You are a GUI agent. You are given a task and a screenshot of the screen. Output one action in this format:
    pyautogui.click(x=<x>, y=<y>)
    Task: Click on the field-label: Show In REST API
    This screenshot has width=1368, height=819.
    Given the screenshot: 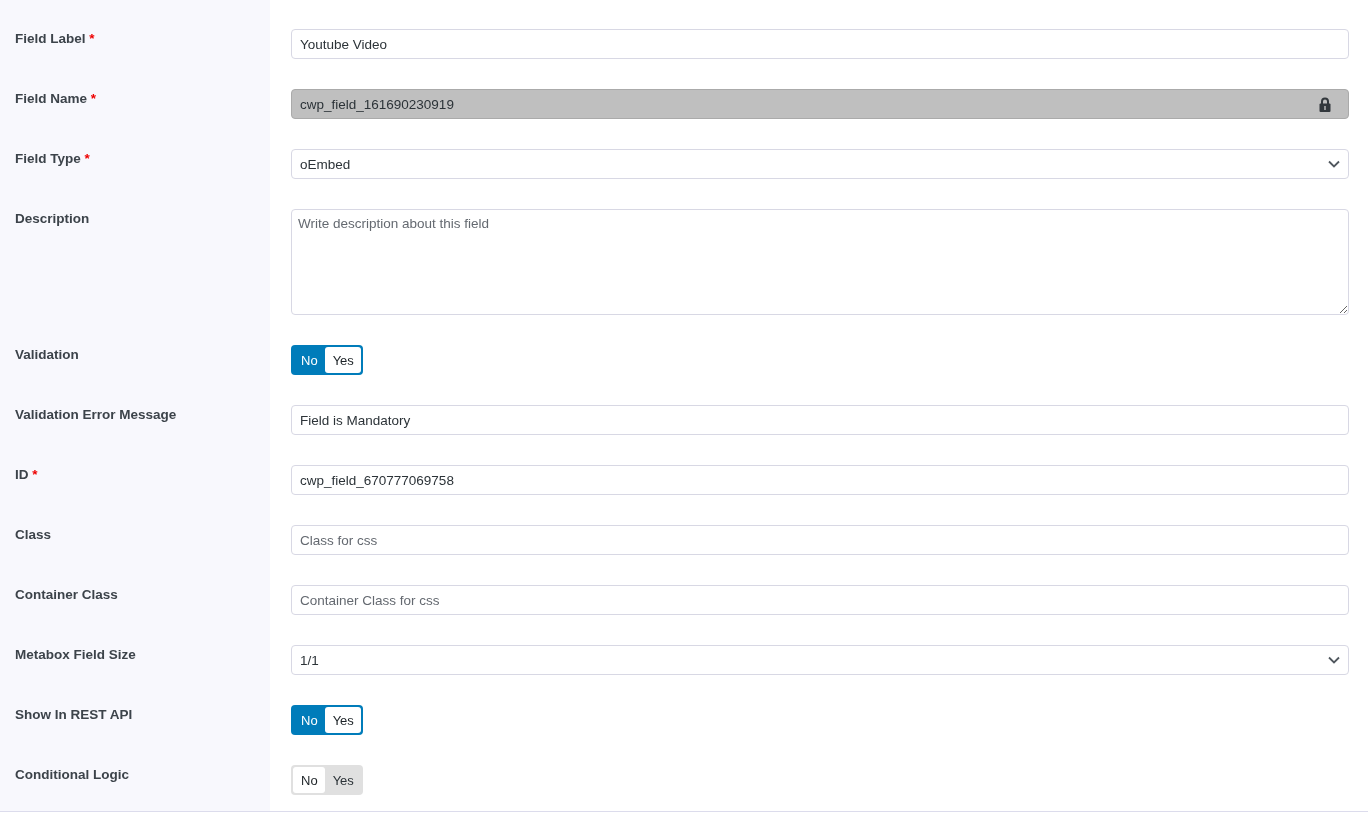 What is the action you would take?
    pyautogui.click(x=74, y=715)
    